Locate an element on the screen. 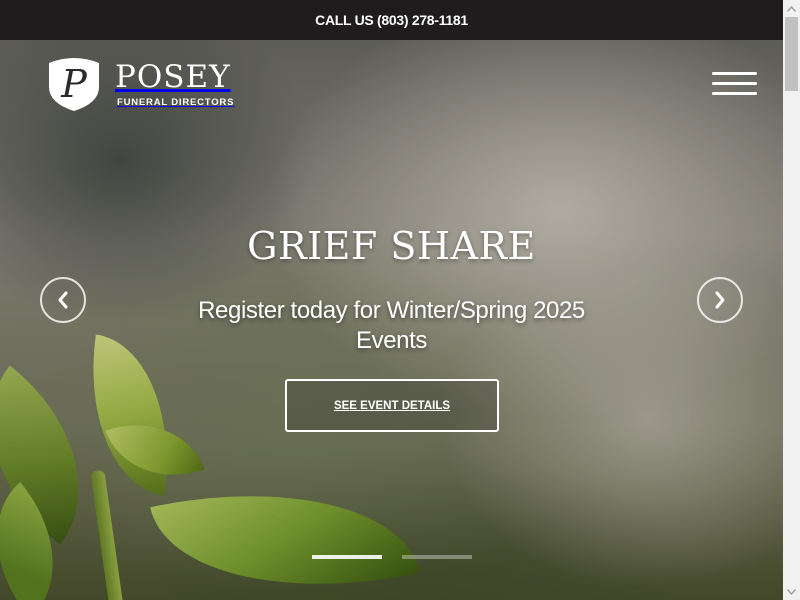 Image resolution: width=800 pixels, height=600 pixels. slider-prev-button is located at coordinates (63, 300).